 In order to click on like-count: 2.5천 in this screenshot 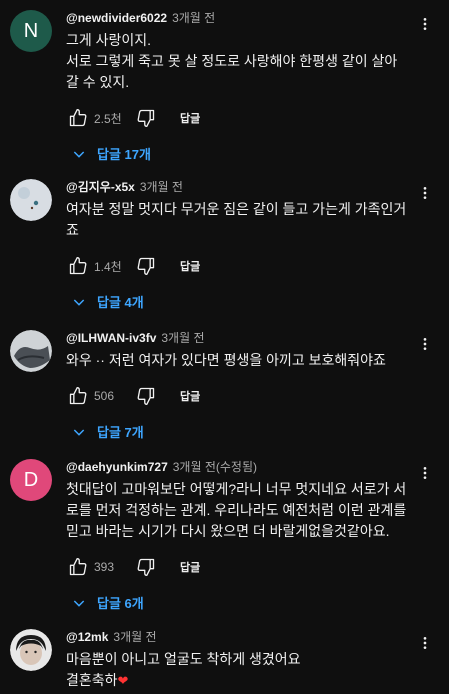, I will do `click(108, 118)`.